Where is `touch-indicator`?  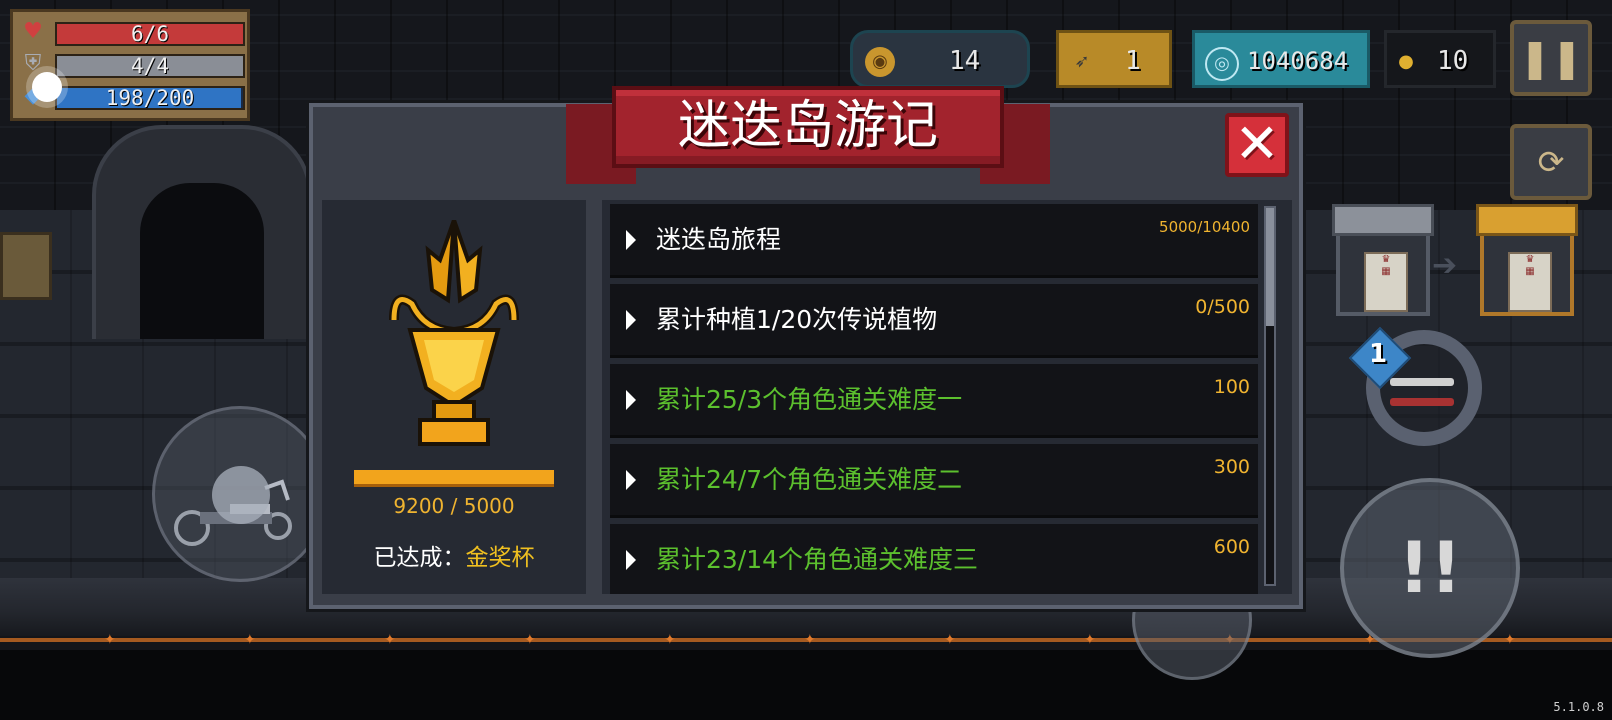
touch-indicator is located at coordinates (47, 87).